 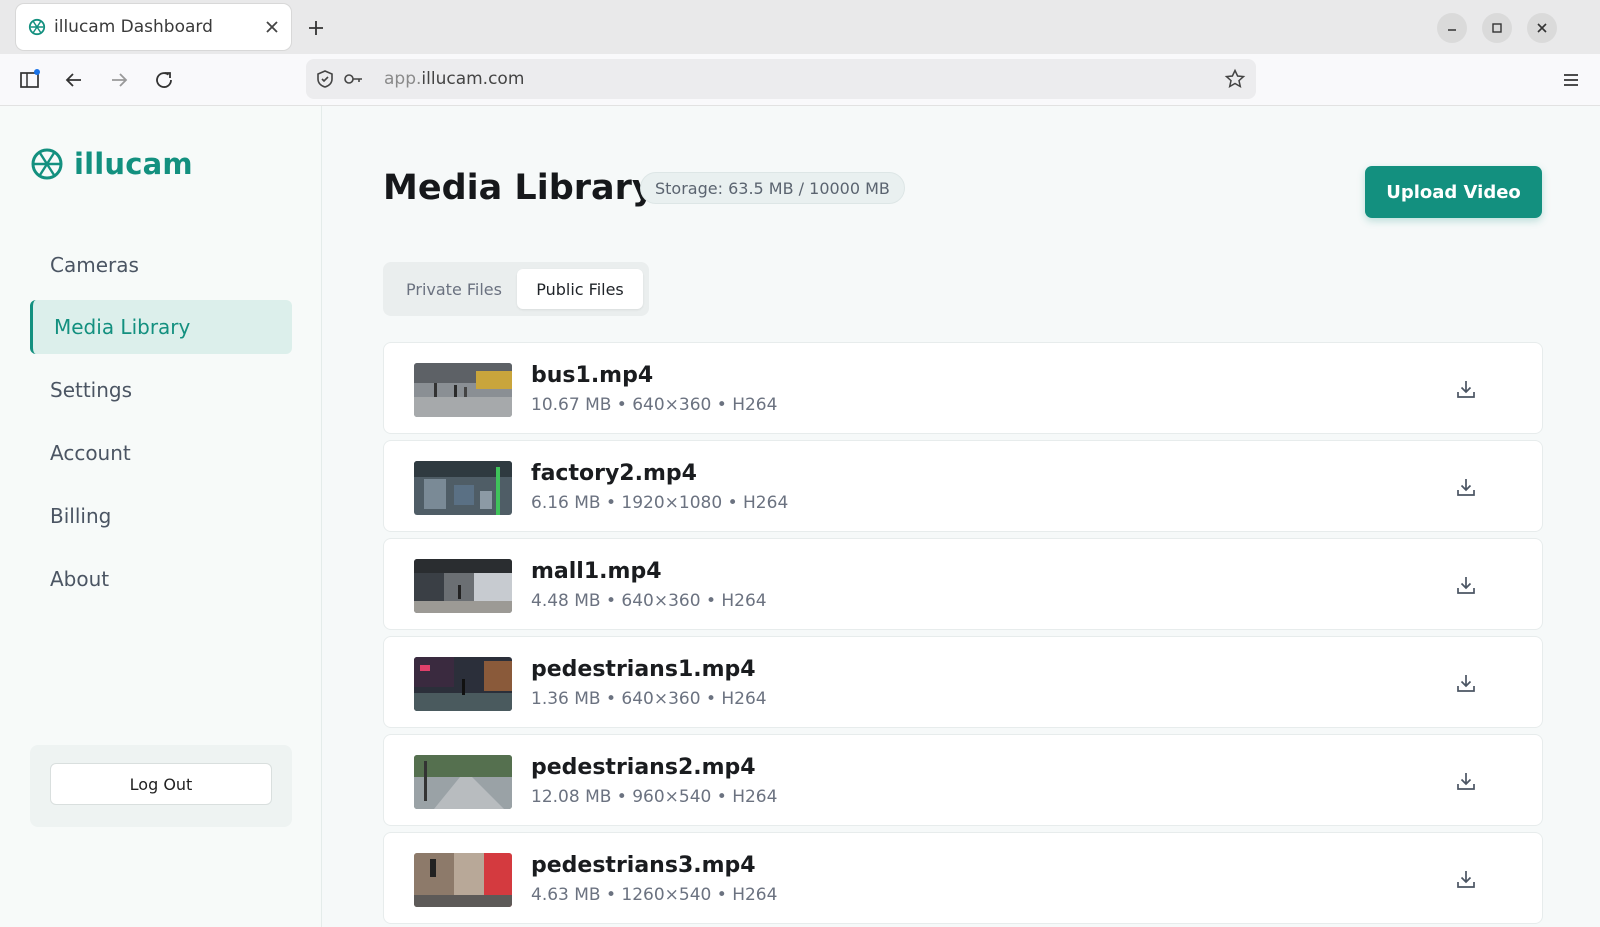 What do you see at coordinates (654, 797) in the screenshot?
I see `file-meta: 12.08 MB • 960×540 • H264` at bounding box center [654, 797].